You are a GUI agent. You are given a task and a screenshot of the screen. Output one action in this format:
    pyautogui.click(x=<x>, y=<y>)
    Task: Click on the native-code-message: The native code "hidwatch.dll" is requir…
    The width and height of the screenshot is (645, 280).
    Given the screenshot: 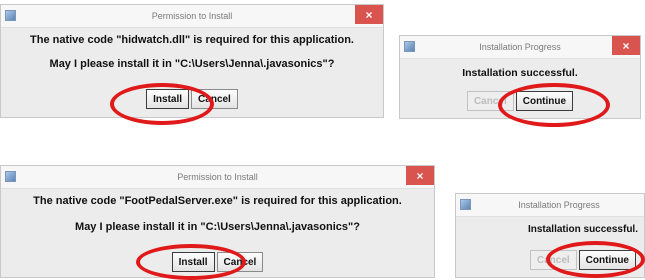 What is the action you would take?
    pyautogui.click(x=192, y=40)
    